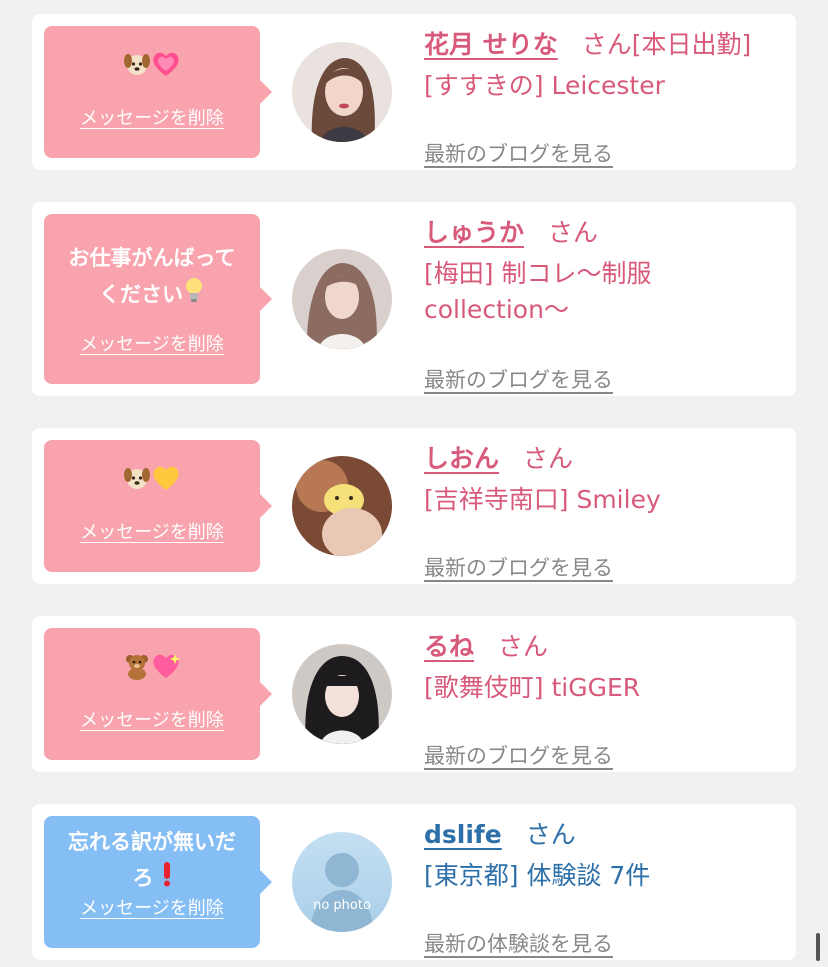  What do you see at coordinates (166, 671) in the screenshot?
I see `sparkling-heart-icon` at bounding box center [166, 671].